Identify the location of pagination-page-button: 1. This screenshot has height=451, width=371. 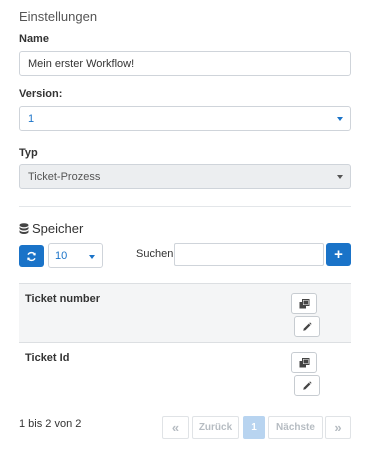
(254, 427).